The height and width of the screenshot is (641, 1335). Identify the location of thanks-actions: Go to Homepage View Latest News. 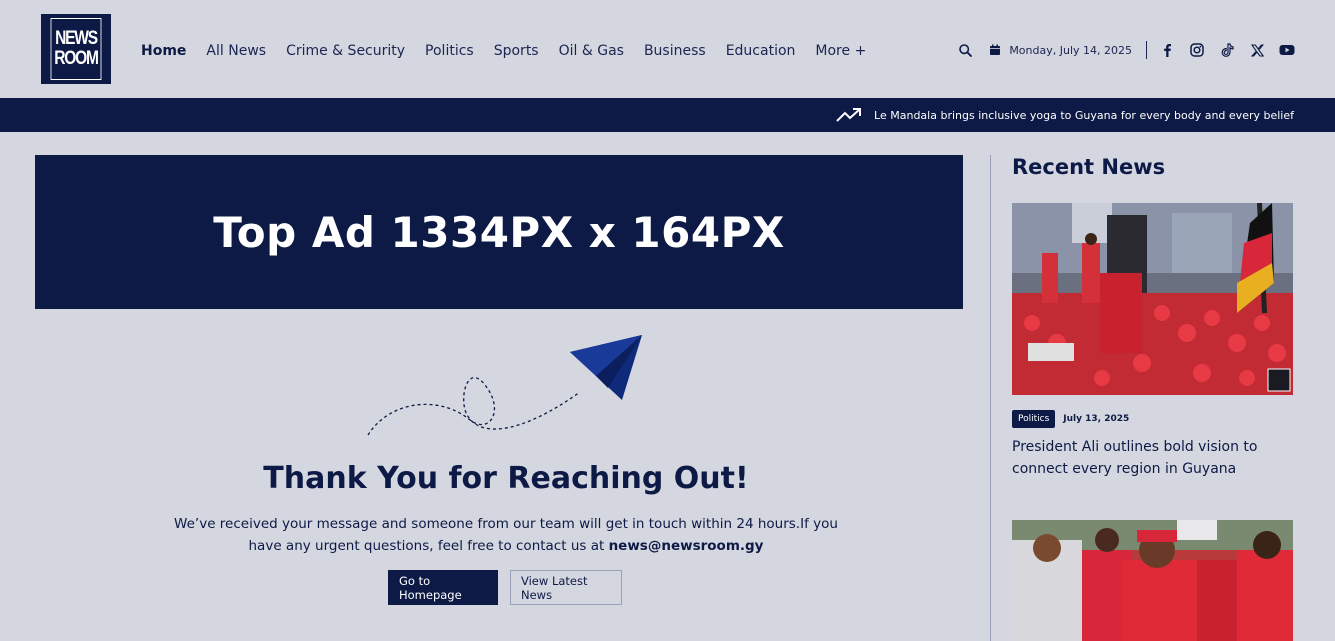
(505, 587).